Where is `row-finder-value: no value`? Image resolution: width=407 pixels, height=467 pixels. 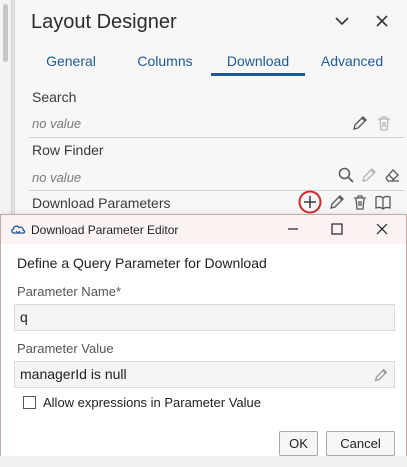
row-finder-value: no value is located at coordinates (57, 177).